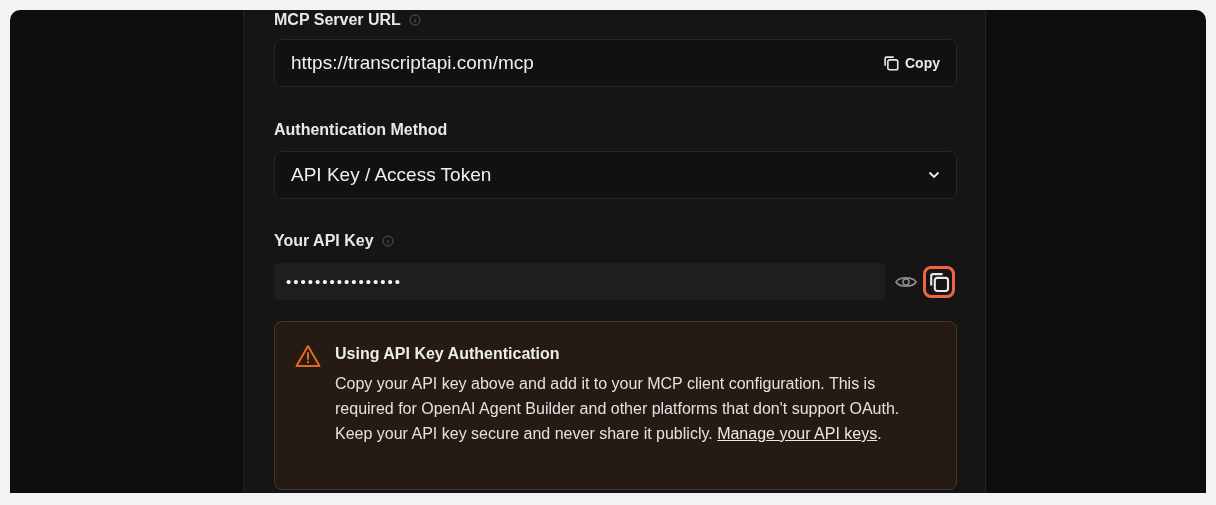 The image size is (1216, 505). I want to click on manage-keys-link: Manage your API keys, so click(797, 433).